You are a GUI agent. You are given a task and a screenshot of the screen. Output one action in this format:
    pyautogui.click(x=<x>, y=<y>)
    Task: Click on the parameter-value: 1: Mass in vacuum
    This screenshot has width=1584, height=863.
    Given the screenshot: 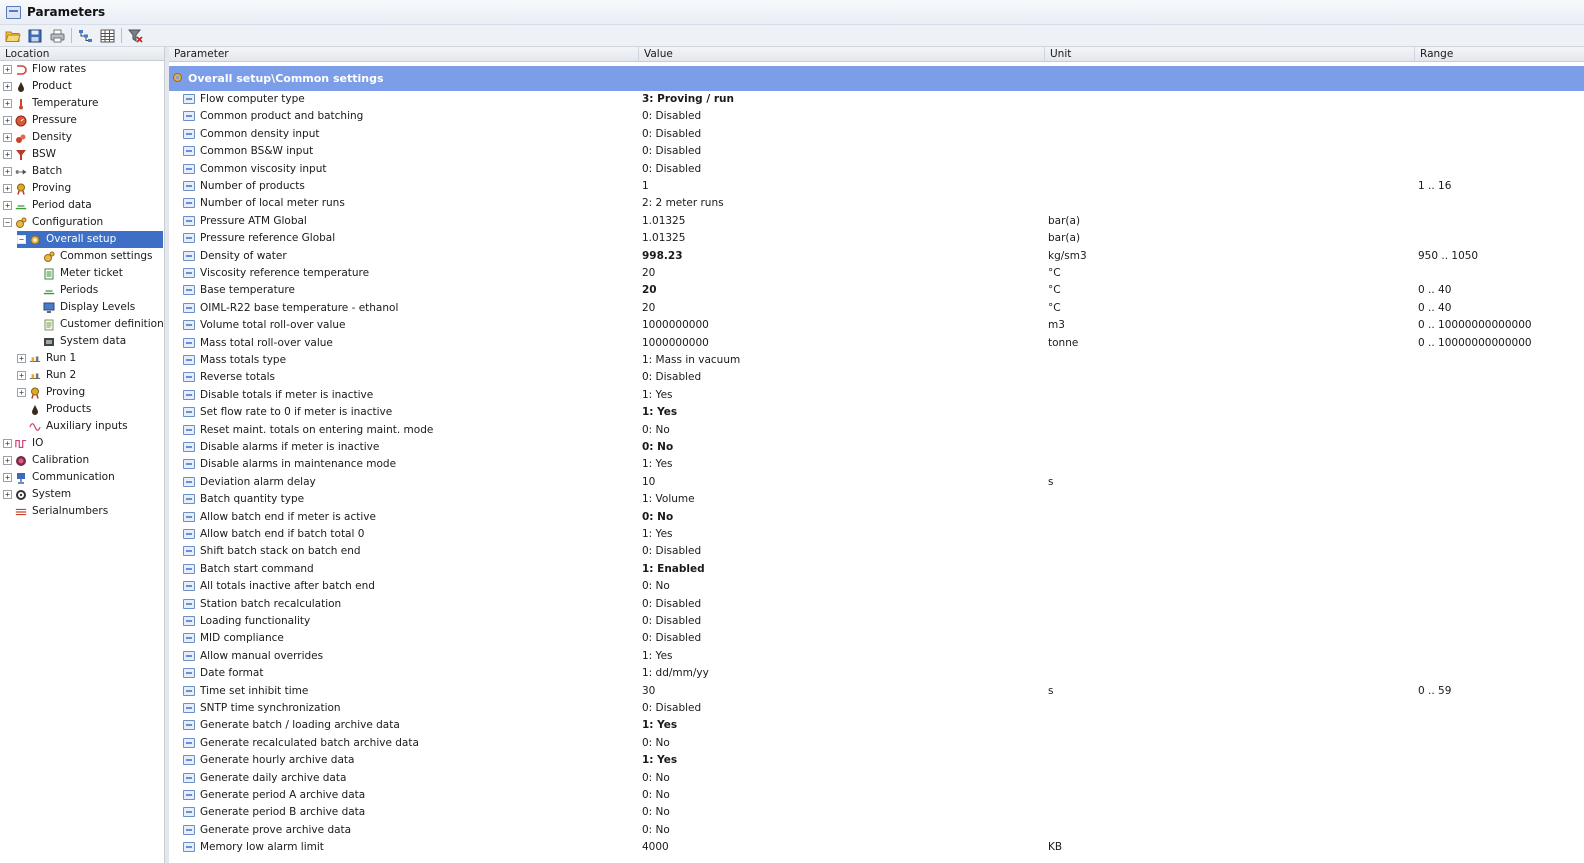 What is the action you would take?
    pyautogui.click(x=691, y=360)
    